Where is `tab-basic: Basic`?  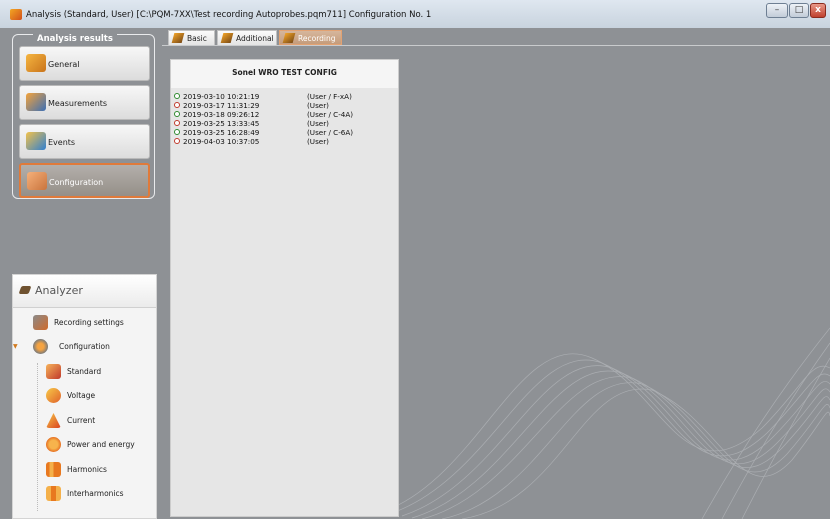 tab-basic: Basic is located at coordinates (191, 37).